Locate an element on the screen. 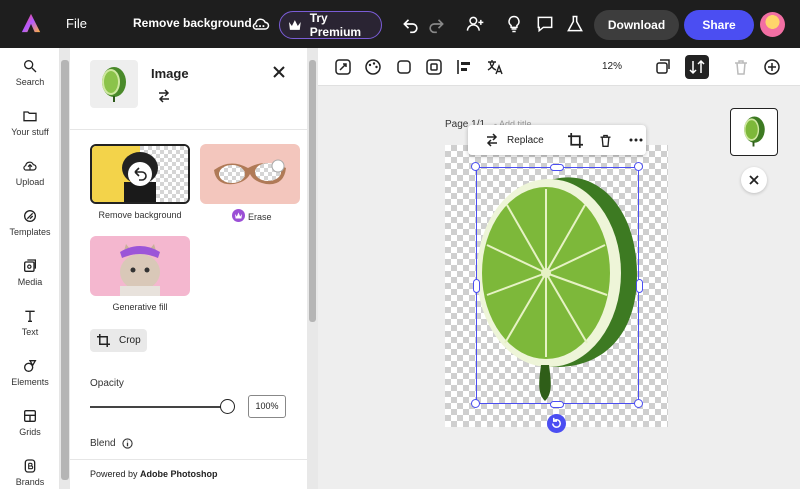 This screenshot has height=489, width=800. more-options-icon is located at coordinates (636, 140).